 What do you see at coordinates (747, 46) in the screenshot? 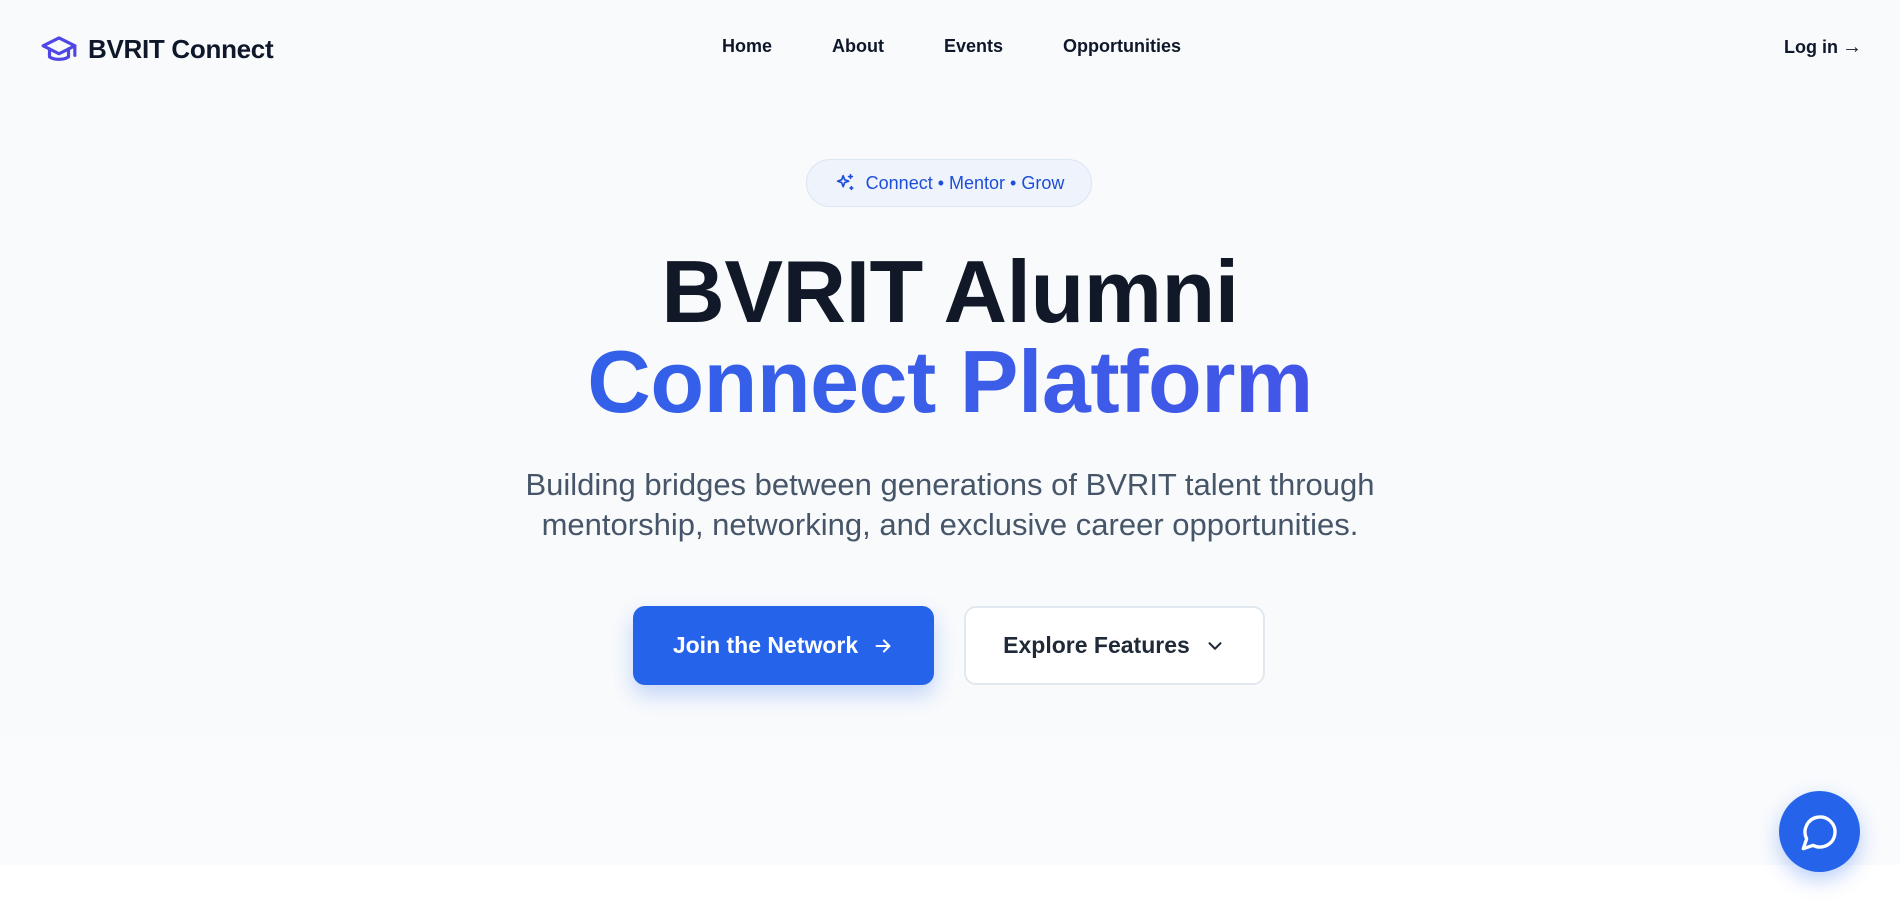
I see `nav-item-home: Home` at bounding box center [747, 46].